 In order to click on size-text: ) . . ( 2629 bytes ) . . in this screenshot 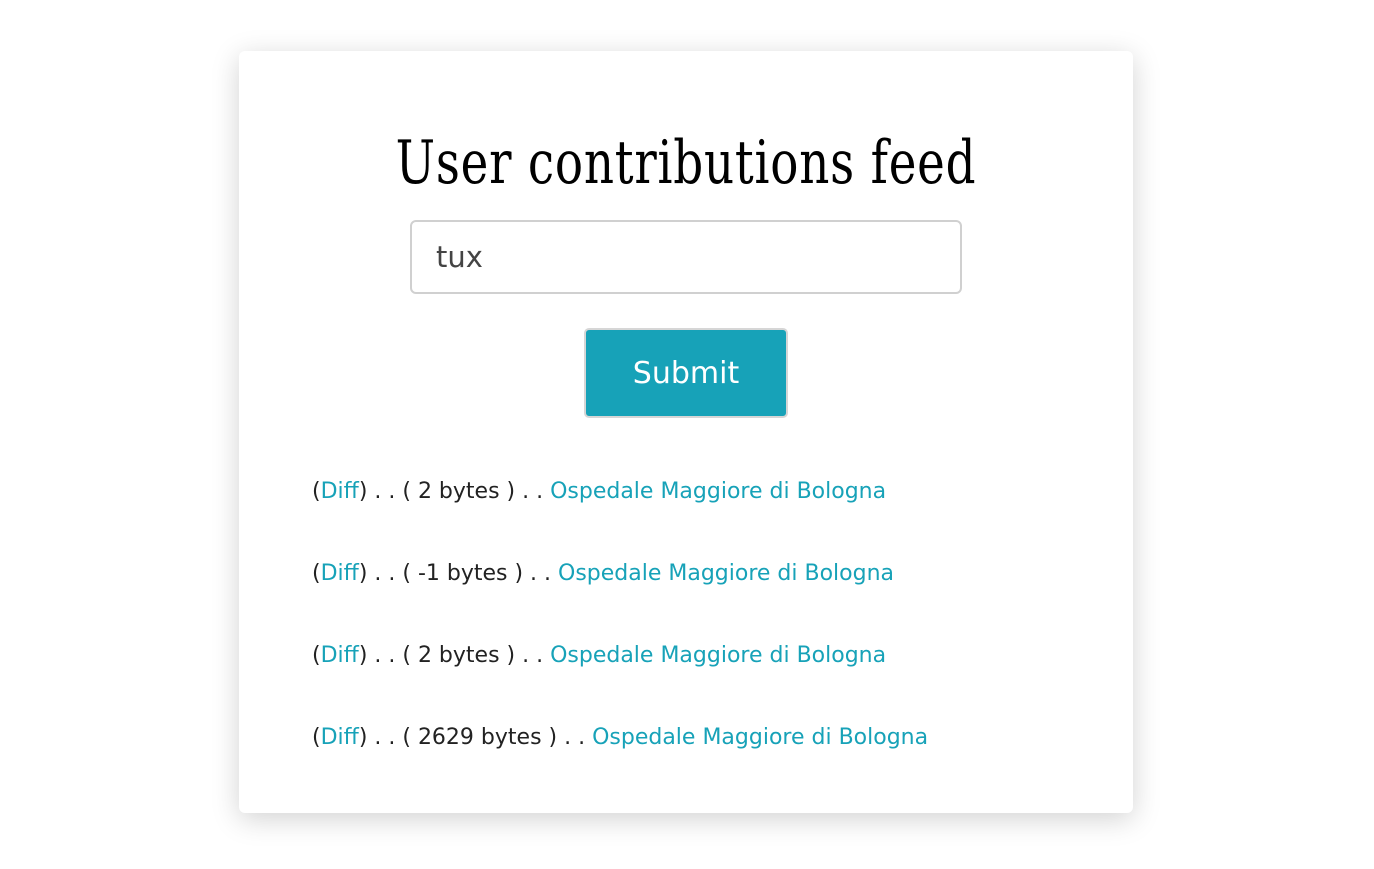, I will do `click(475, 737)`.